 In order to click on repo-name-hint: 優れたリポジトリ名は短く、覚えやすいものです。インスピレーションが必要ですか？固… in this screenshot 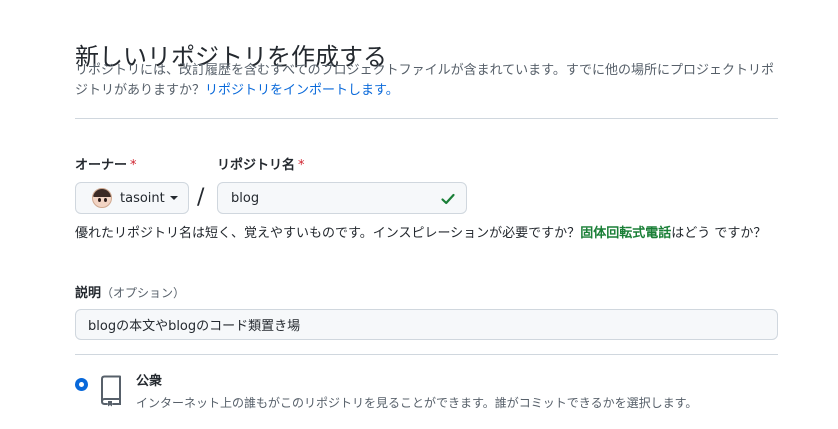, I will do `click(435, 234)`.